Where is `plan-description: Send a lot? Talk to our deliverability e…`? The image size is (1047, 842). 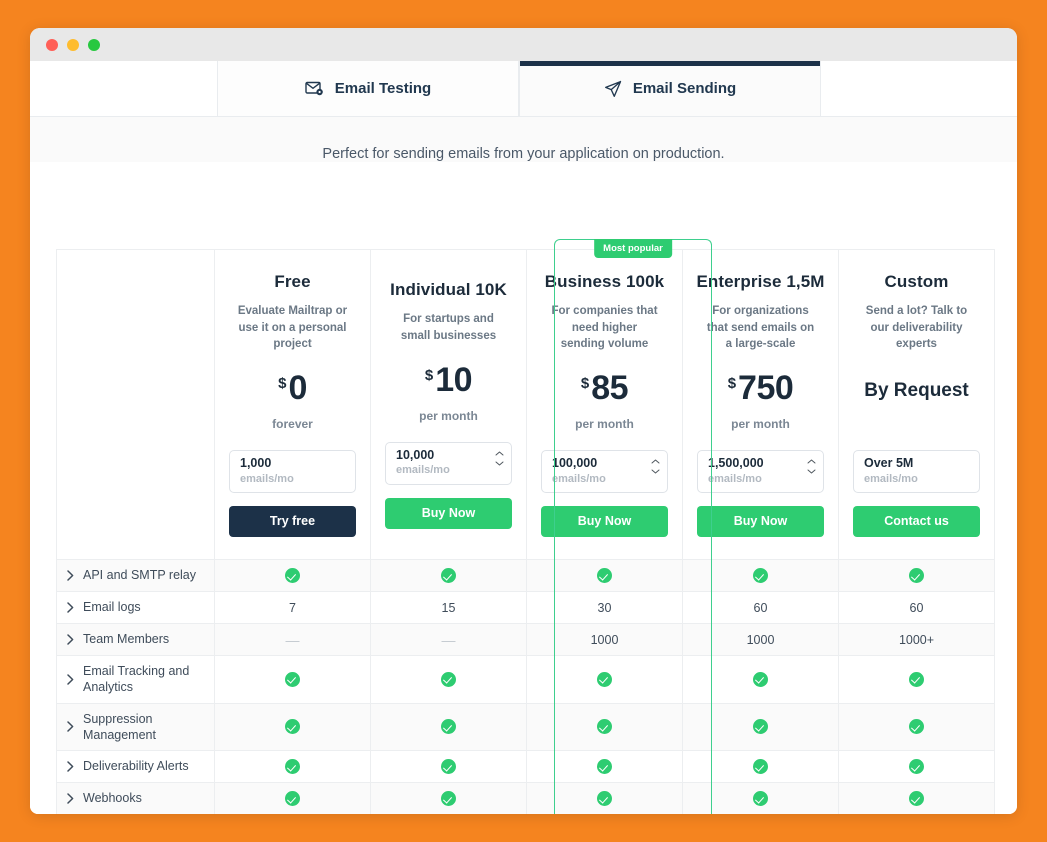 plan-description: Send a lot? Talk to our deliverability e… is located at coordinates (916, 328).